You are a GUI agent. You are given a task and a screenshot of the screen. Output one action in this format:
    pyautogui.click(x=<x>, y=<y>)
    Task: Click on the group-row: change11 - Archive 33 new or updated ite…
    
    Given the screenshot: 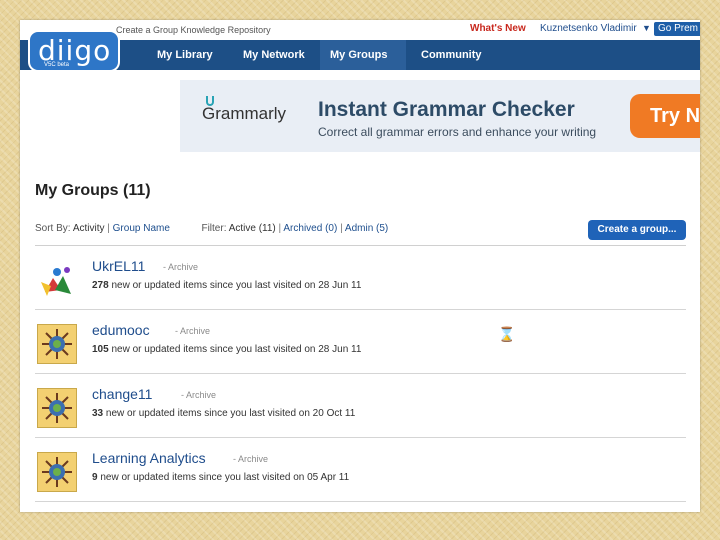 What is the action you would take?
    pyautogui.click(x=360, y=408)
    